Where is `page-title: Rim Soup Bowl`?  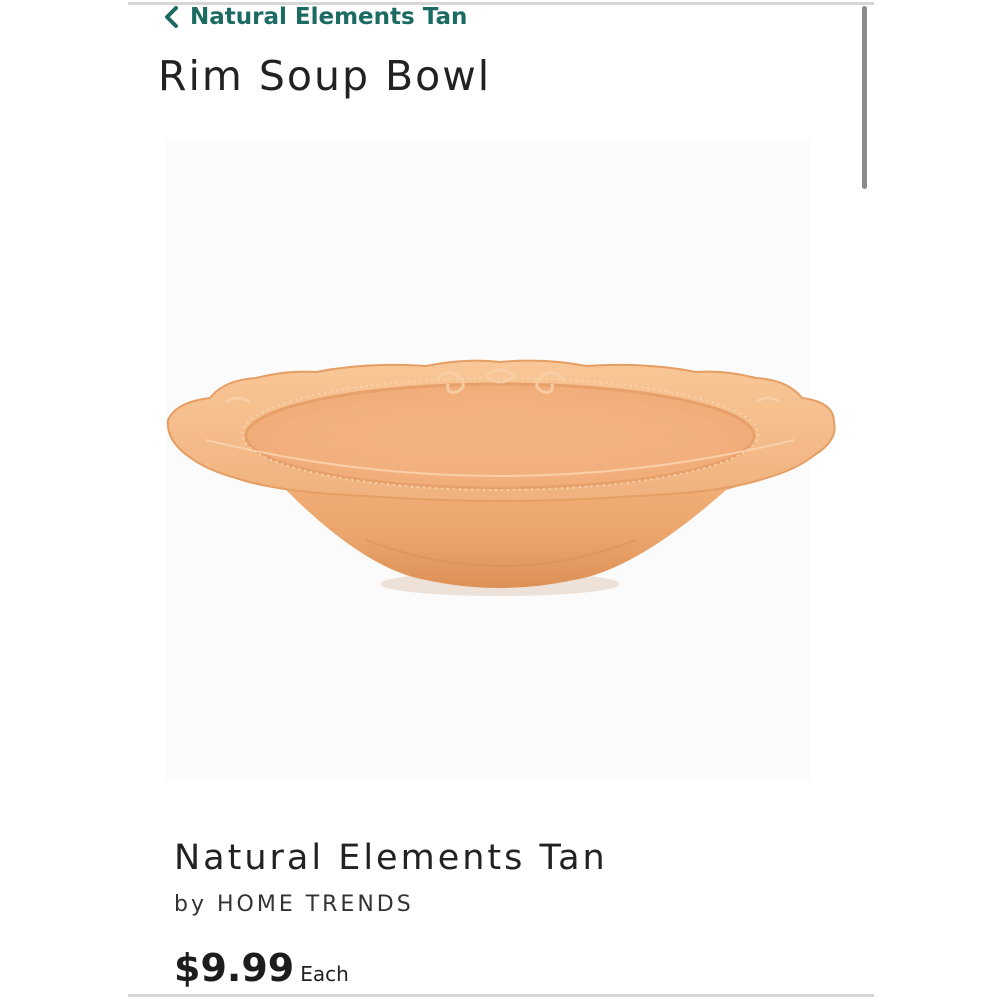 page-title: Rim Soup Bowl is located at coordinates (325, 76).